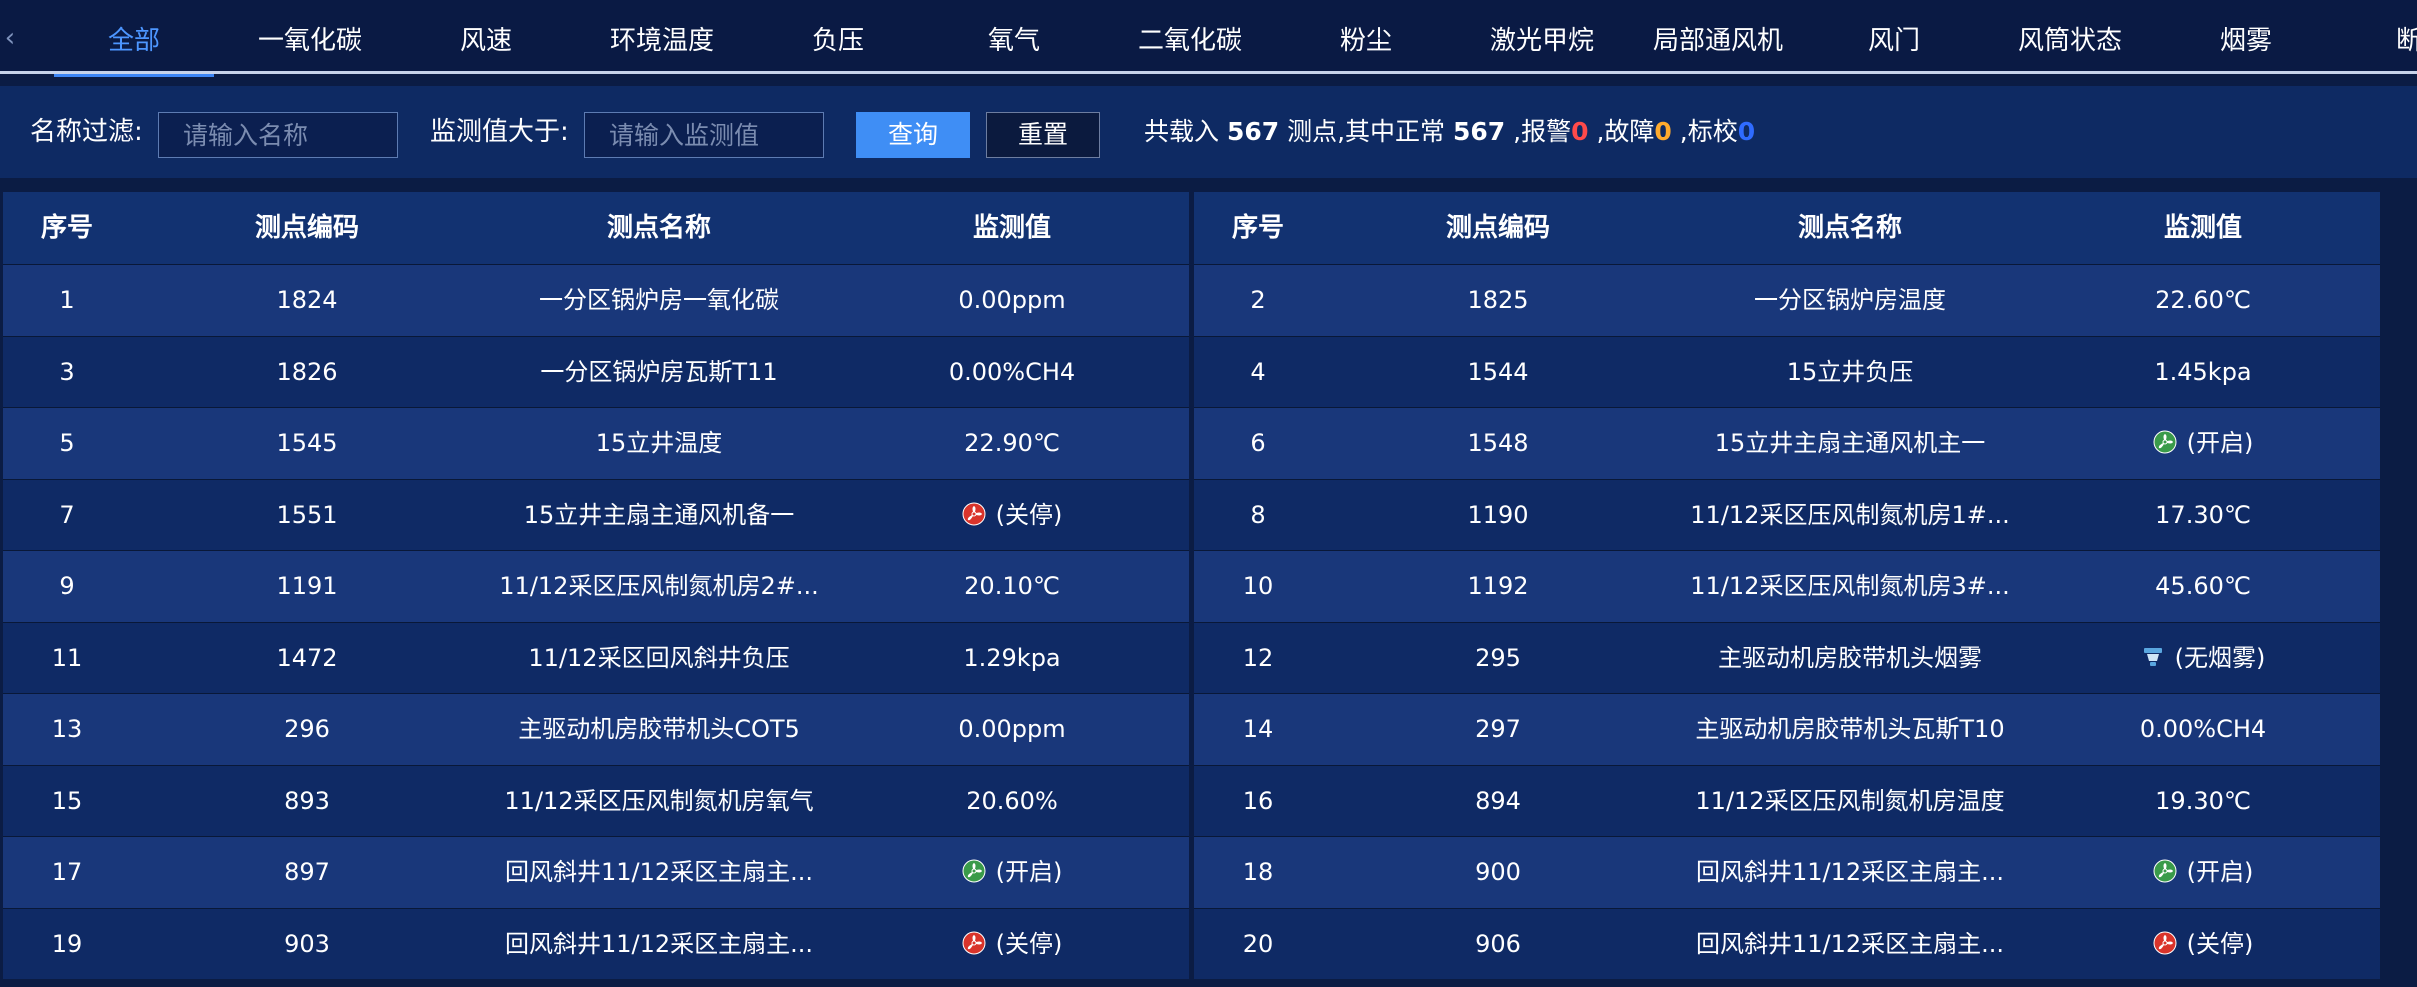 This screenshot has height=987, width=2417. I want to click on cell-value-text: 20.60%, so click(1012, 800).